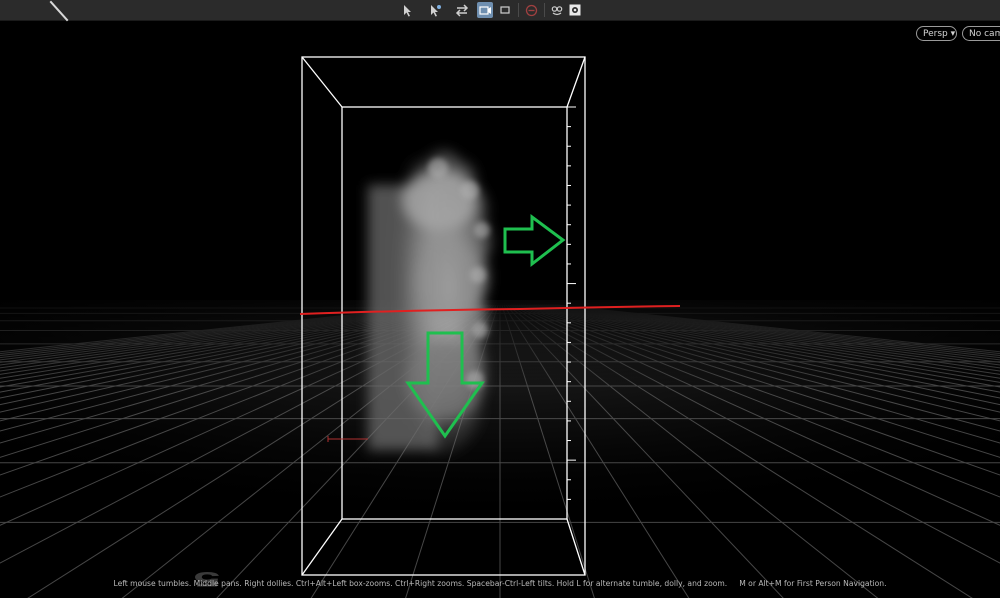 Image resolution: width=1000 pixels, height=598 pixels. What do you see at coordinates (813, 583) in the screenshot?
I see `status-hint-navigation: M or Alt+M for First Person Navigation.` at bounding box center [813, 583].